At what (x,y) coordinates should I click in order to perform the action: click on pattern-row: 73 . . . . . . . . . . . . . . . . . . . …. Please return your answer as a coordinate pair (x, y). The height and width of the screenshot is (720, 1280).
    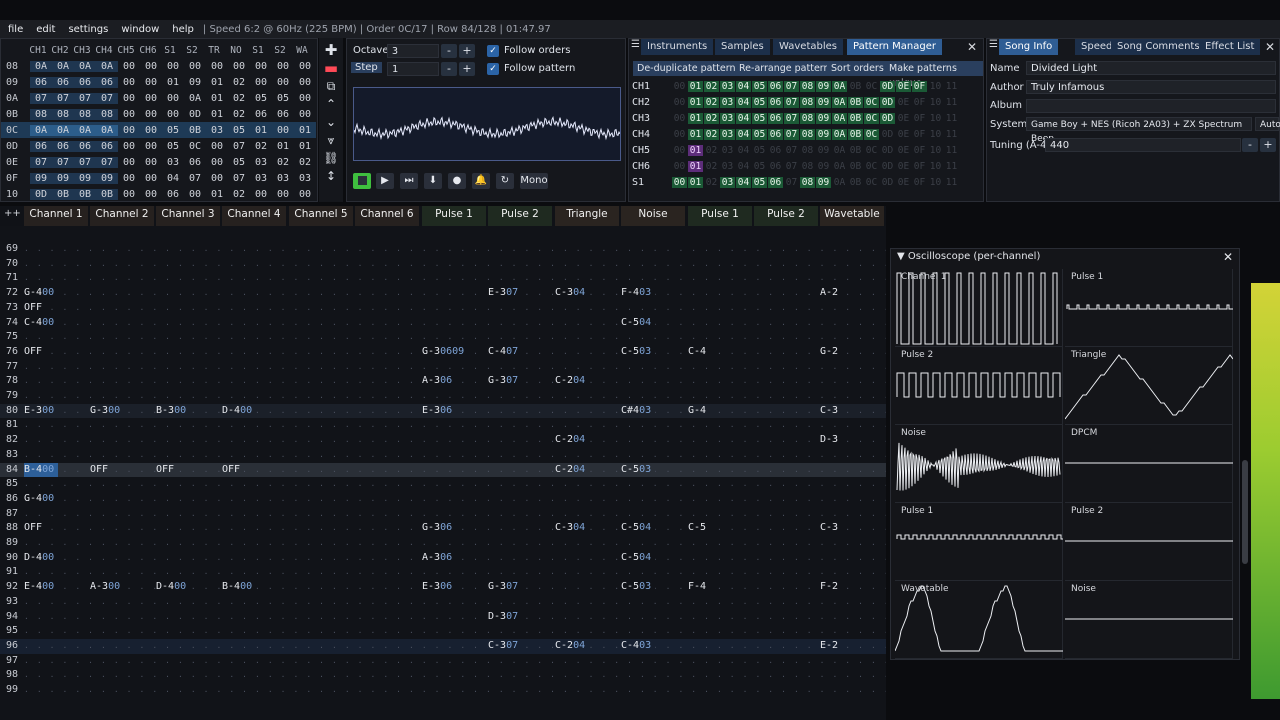
    Looking at the image, I should click on (443, 308).